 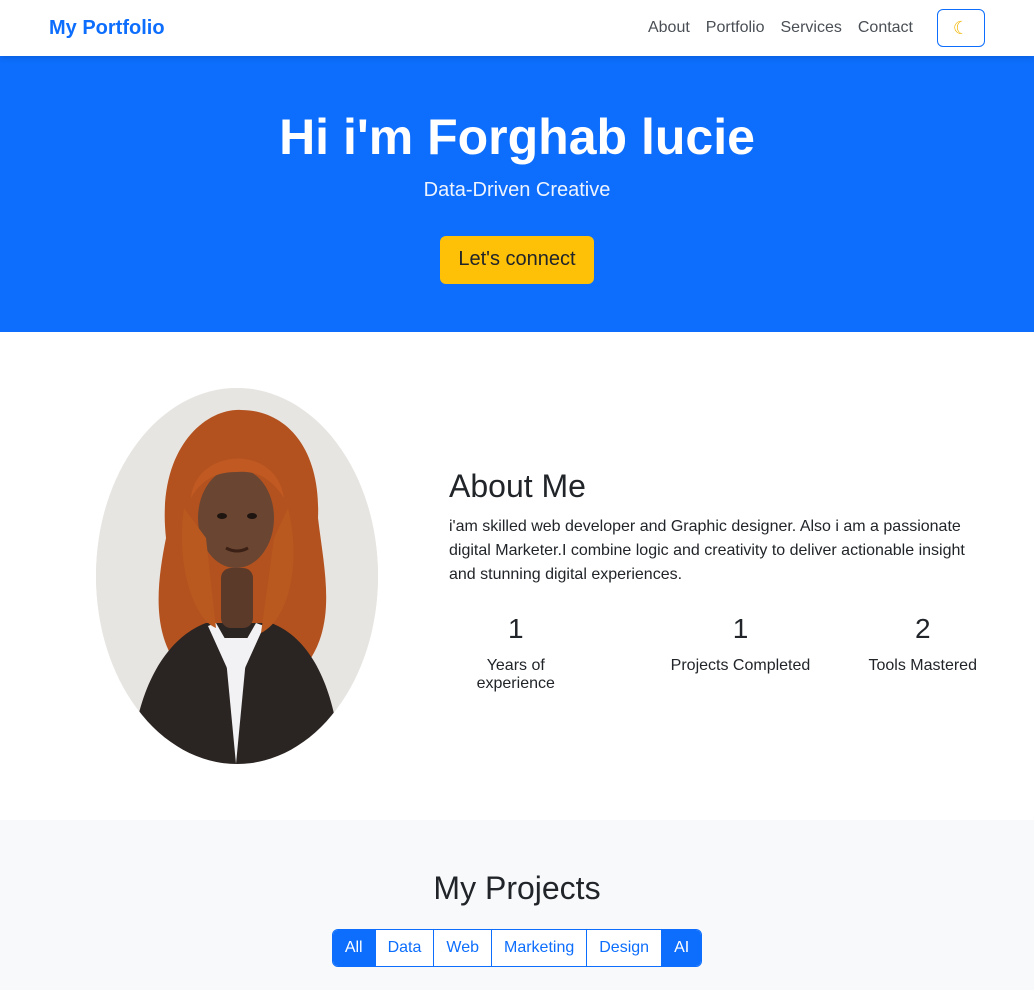 I want to click on filter-data-button: Data, so click(x=404, y=948).